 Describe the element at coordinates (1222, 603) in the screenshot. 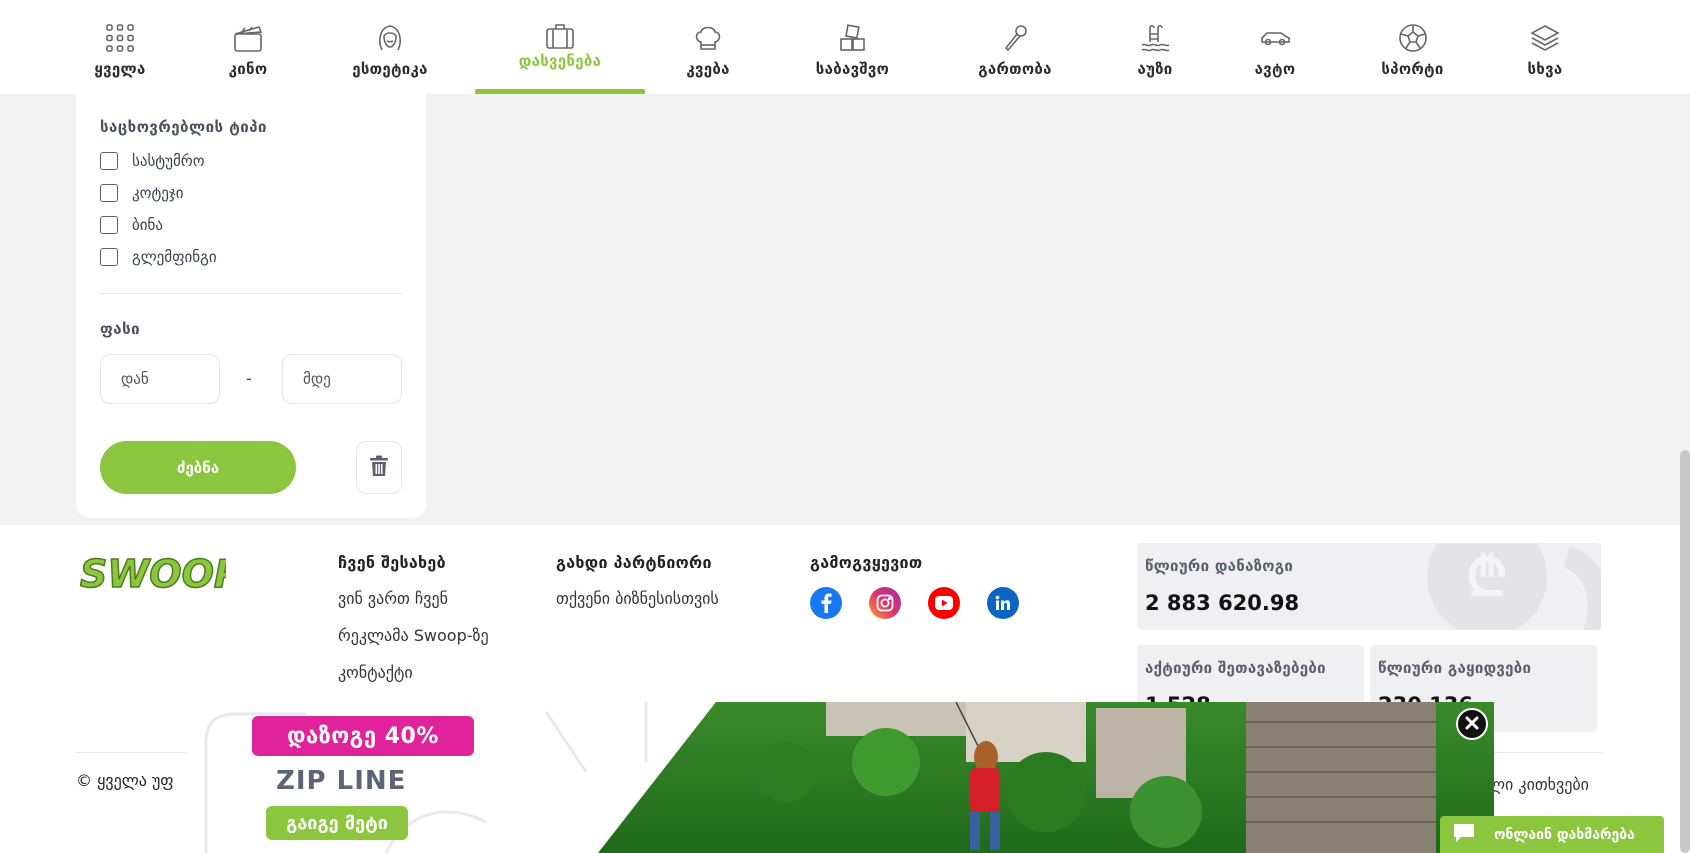

I see `stat-value: 2 883 620.98` at that location.